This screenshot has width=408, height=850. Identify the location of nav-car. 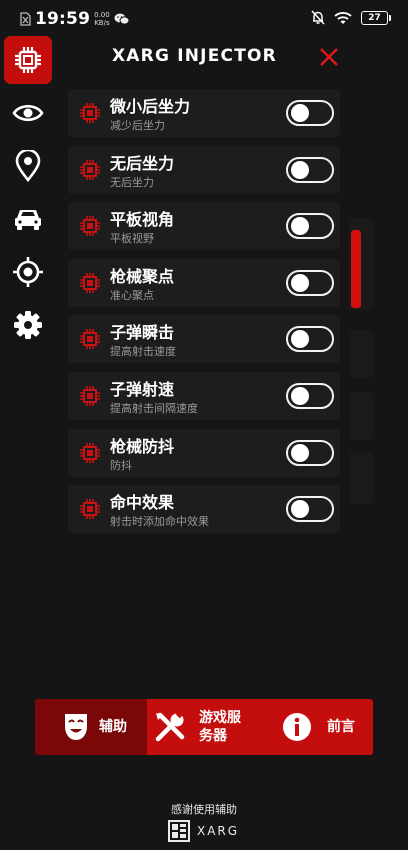
(28, 219).